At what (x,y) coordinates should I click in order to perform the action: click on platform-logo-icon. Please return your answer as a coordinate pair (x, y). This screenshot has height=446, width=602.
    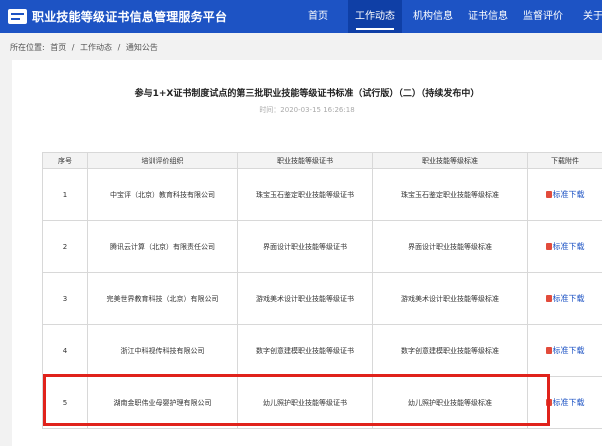
    Looking at the image, I should click on (17, 16).